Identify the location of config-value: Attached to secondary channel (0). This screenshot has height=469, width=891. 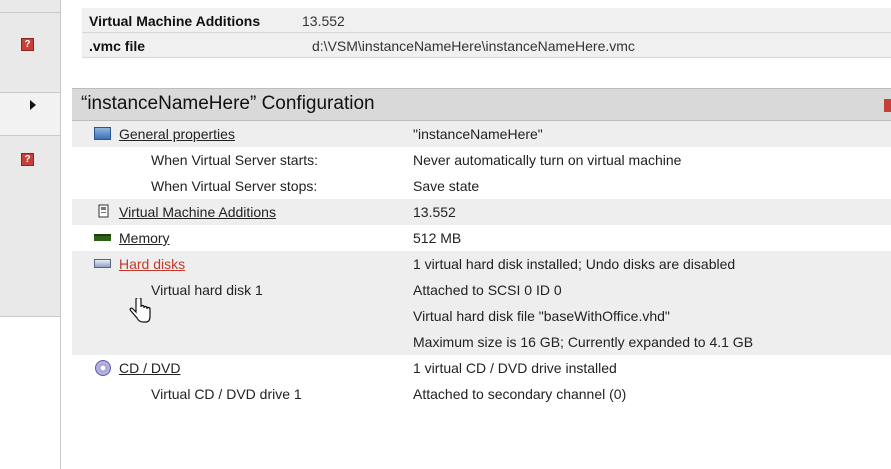
(520, 394).